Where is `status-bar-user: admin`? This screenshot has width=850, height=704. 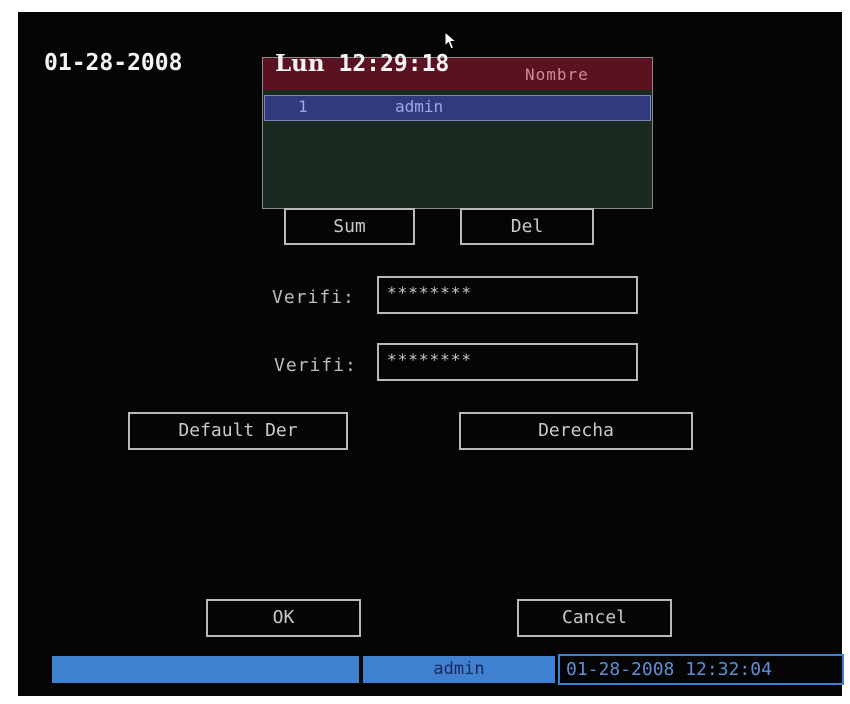 status-bar-user: admin is located at coordinates (459, 669).